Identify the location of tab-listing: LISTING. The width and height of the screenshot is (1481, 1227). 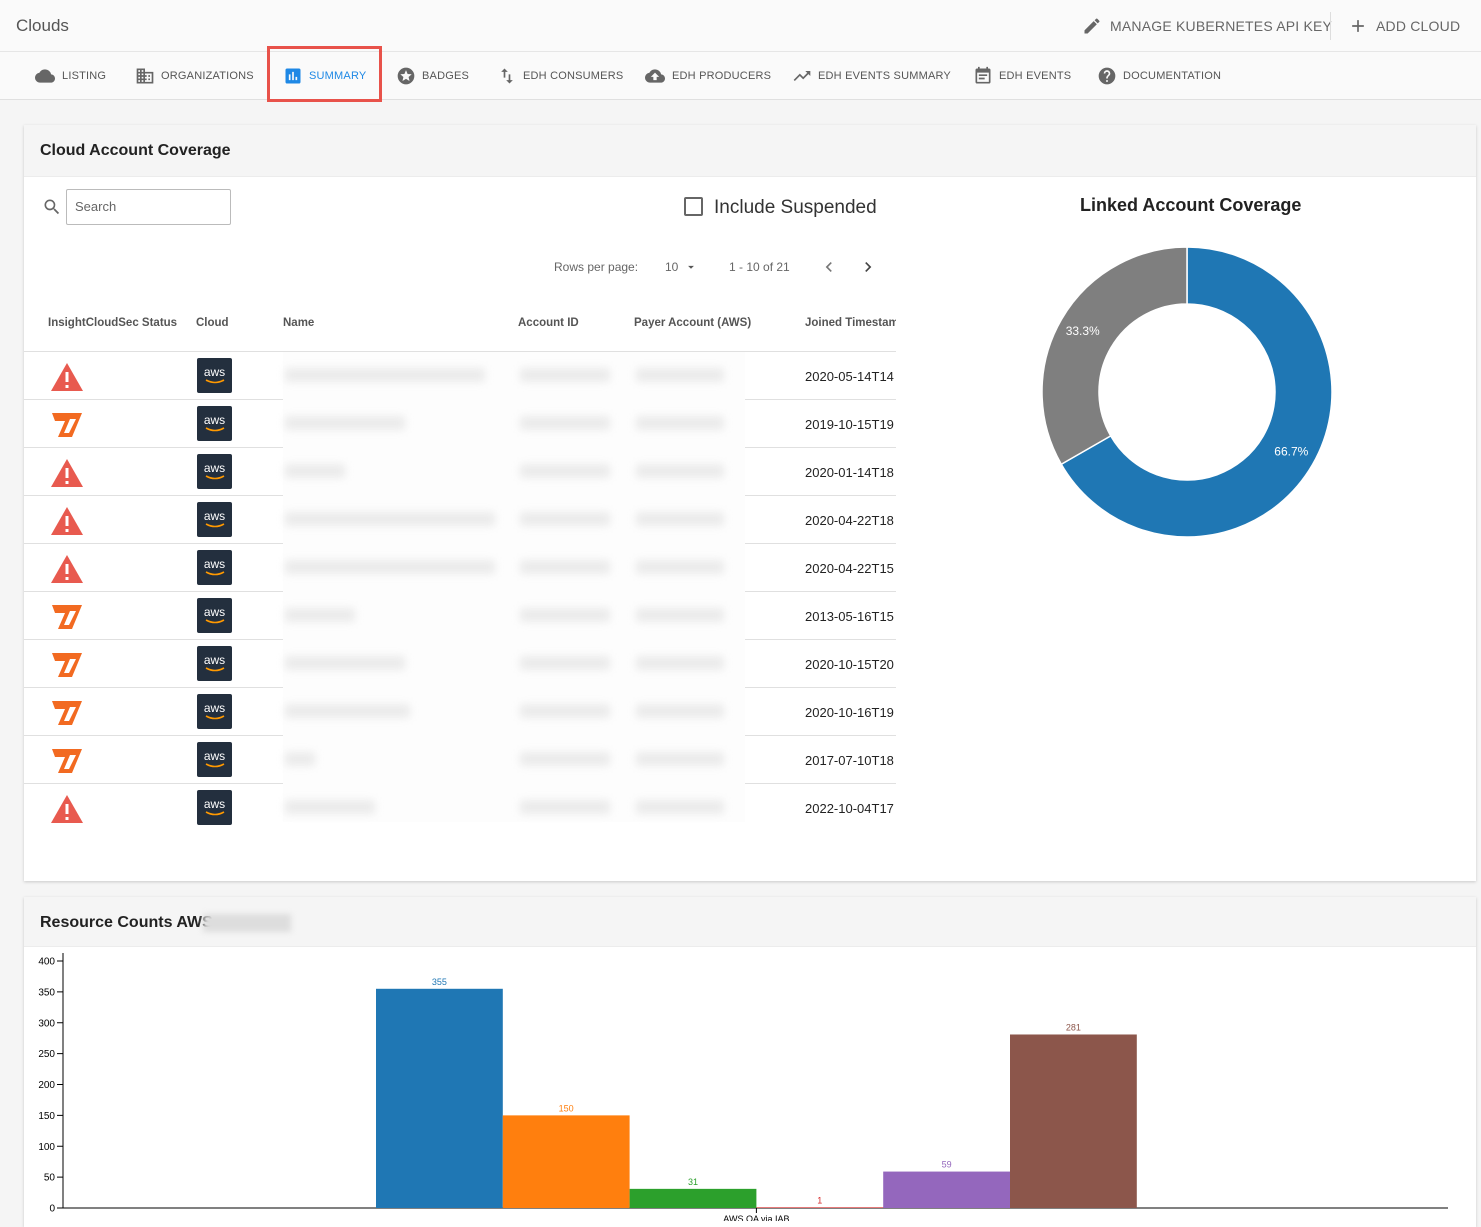
(70, 76).